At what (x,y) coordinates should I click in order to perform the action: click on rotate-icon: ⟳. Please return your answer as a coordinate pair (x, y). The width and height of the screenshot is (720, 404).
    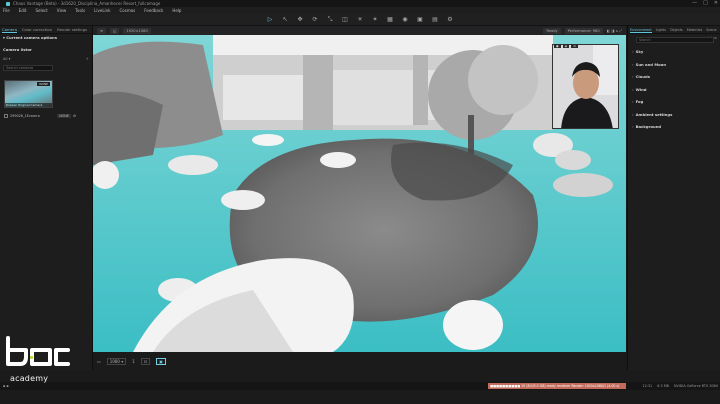
    Looking at the image, I should click on (315, 19).